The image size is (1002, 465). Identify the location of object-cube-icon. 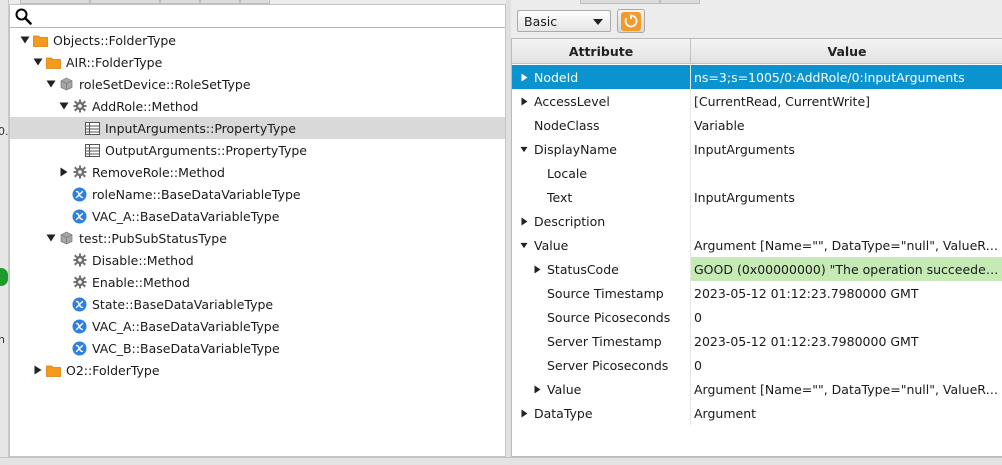
(66, 238).